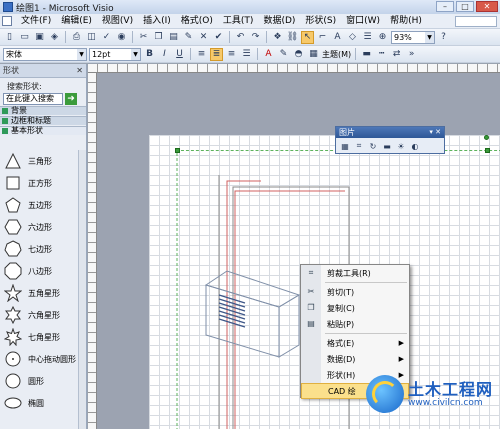 The height and width of the screenshot is (429, 500). What do you see at coordinates (387, 146) in the screenshot?
I see `line-style-icon: ▬` at bounding box center [387, 146].